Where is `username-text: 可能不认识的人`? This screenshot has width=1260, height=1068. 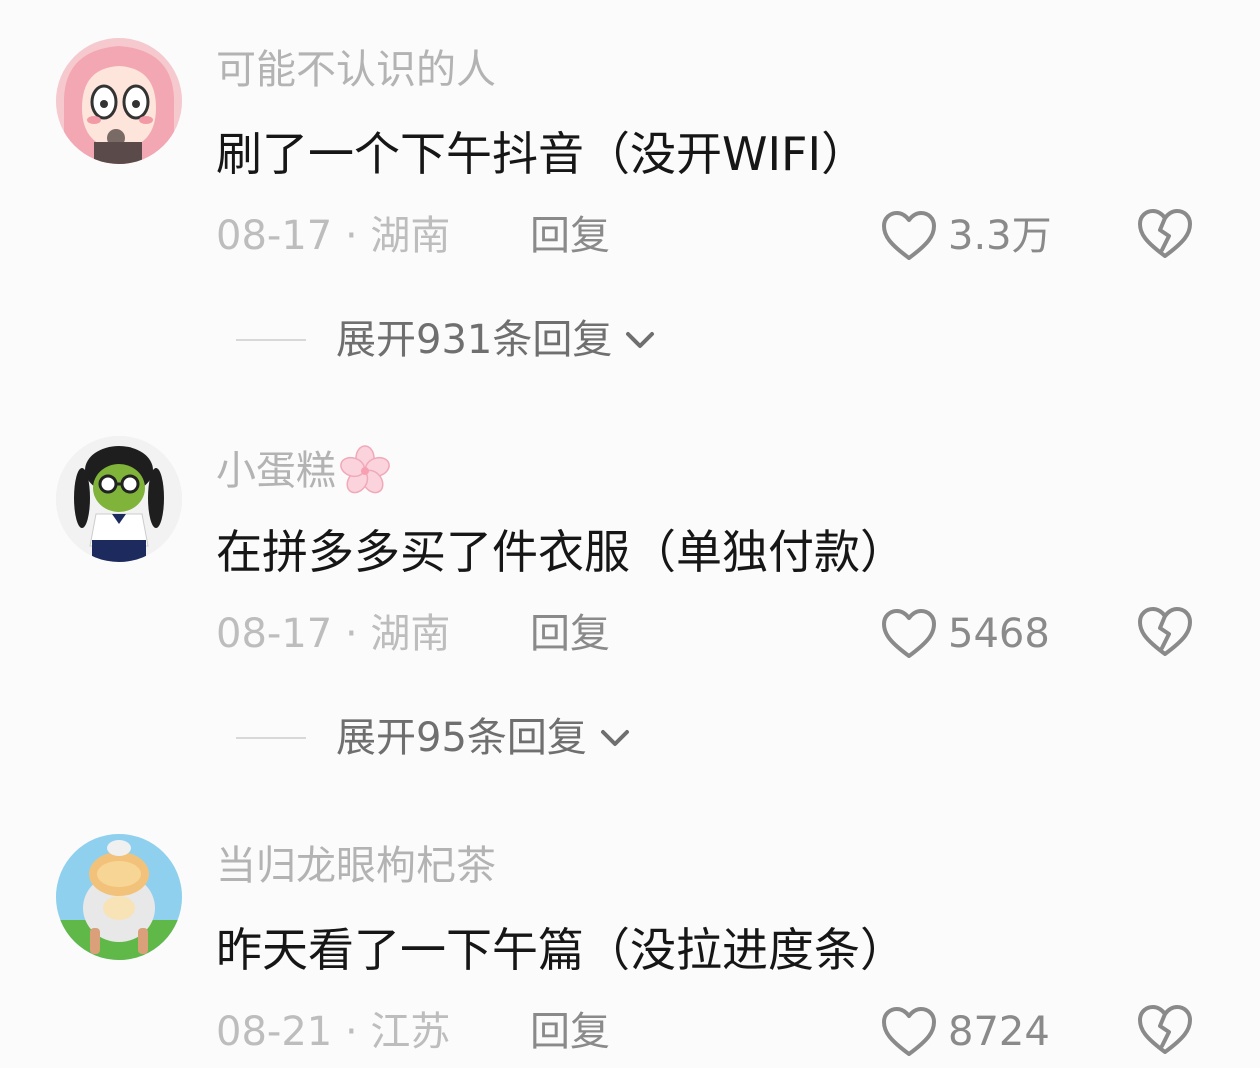
username-text: 可能不认识的人 is located at coordinates (356, 70).